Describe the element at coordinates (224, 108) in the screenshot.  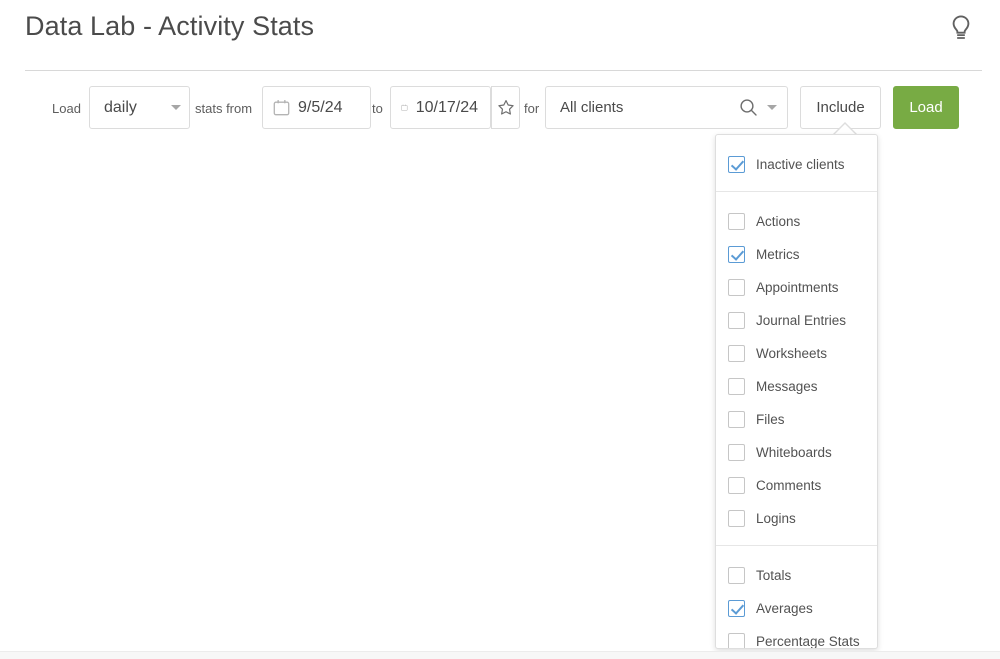
I see `label-stats-from: stats from` at that location.